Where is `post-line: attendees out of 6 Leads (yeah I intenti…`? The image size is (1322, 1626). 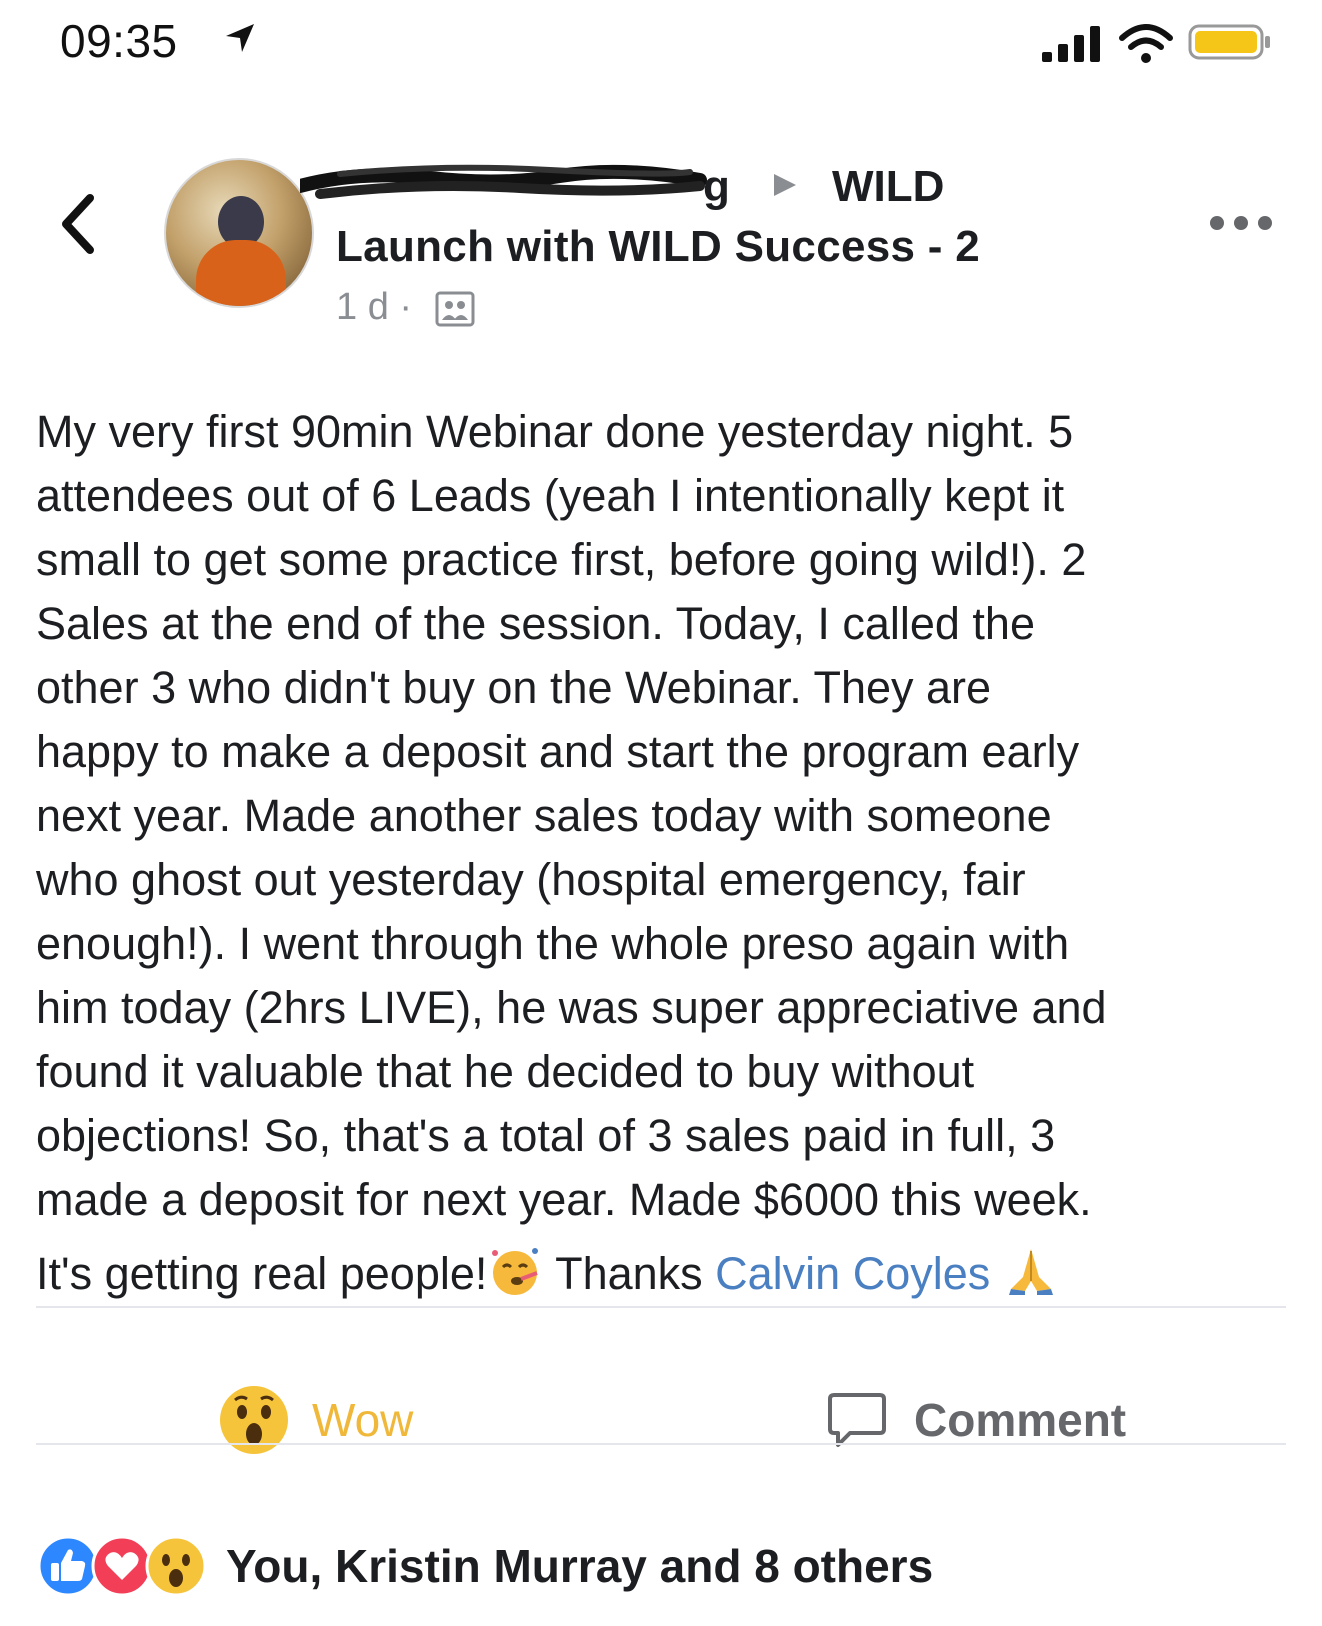 post-line: attendees out of 6 Leads (yeah I intenti… is located at coordinates (550, 495).